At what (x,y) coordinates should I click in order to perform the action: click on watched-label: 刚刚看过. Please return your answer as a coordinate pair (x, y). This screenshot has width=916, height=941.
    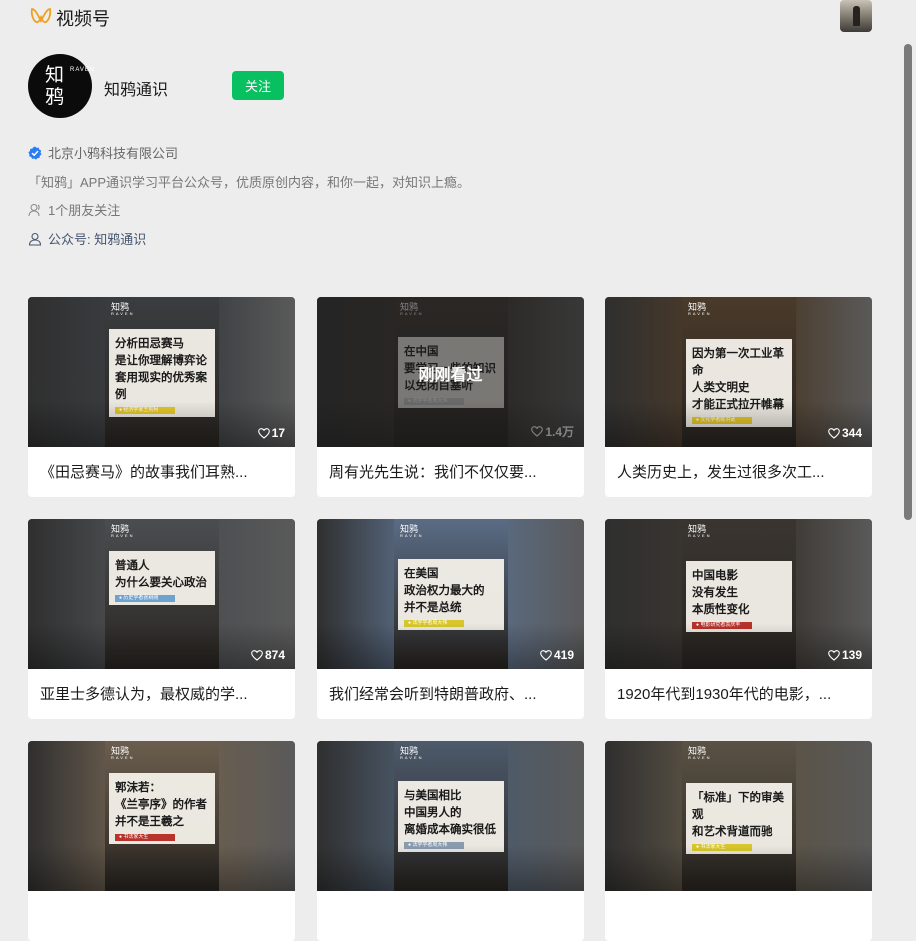
    Looking at the image, I should click on (450, 375).